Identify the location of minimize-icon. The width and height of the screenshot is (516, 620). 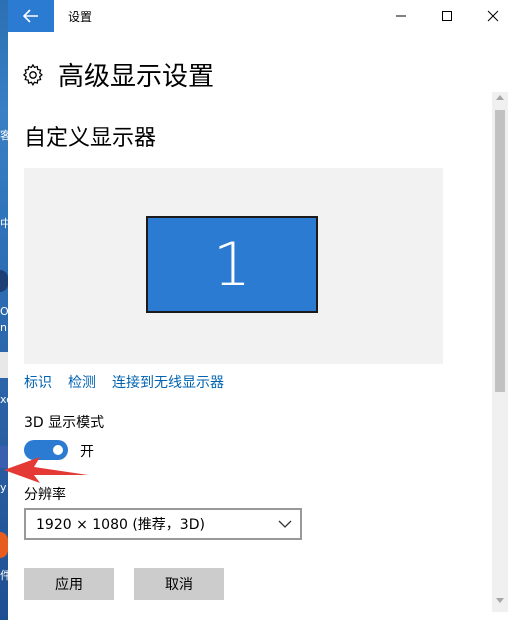
(401, 16).